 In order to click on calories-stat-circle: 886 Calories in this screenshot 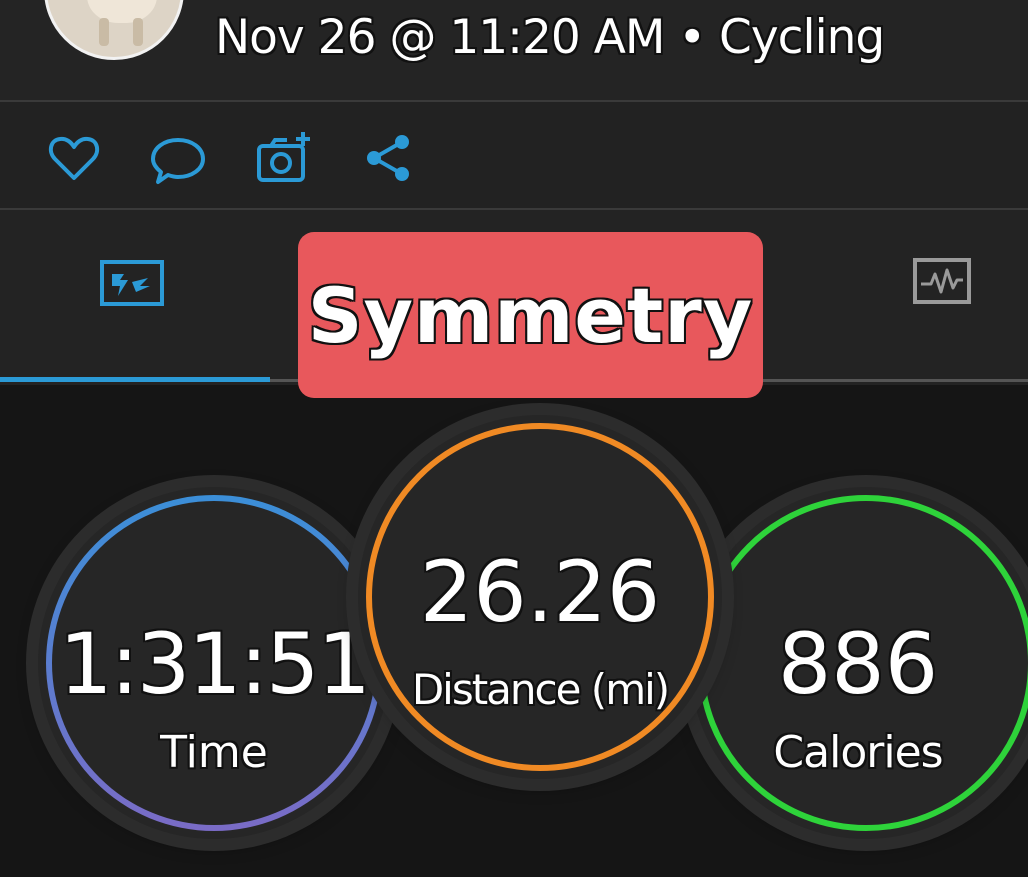, I will do `click(859, 663)`.